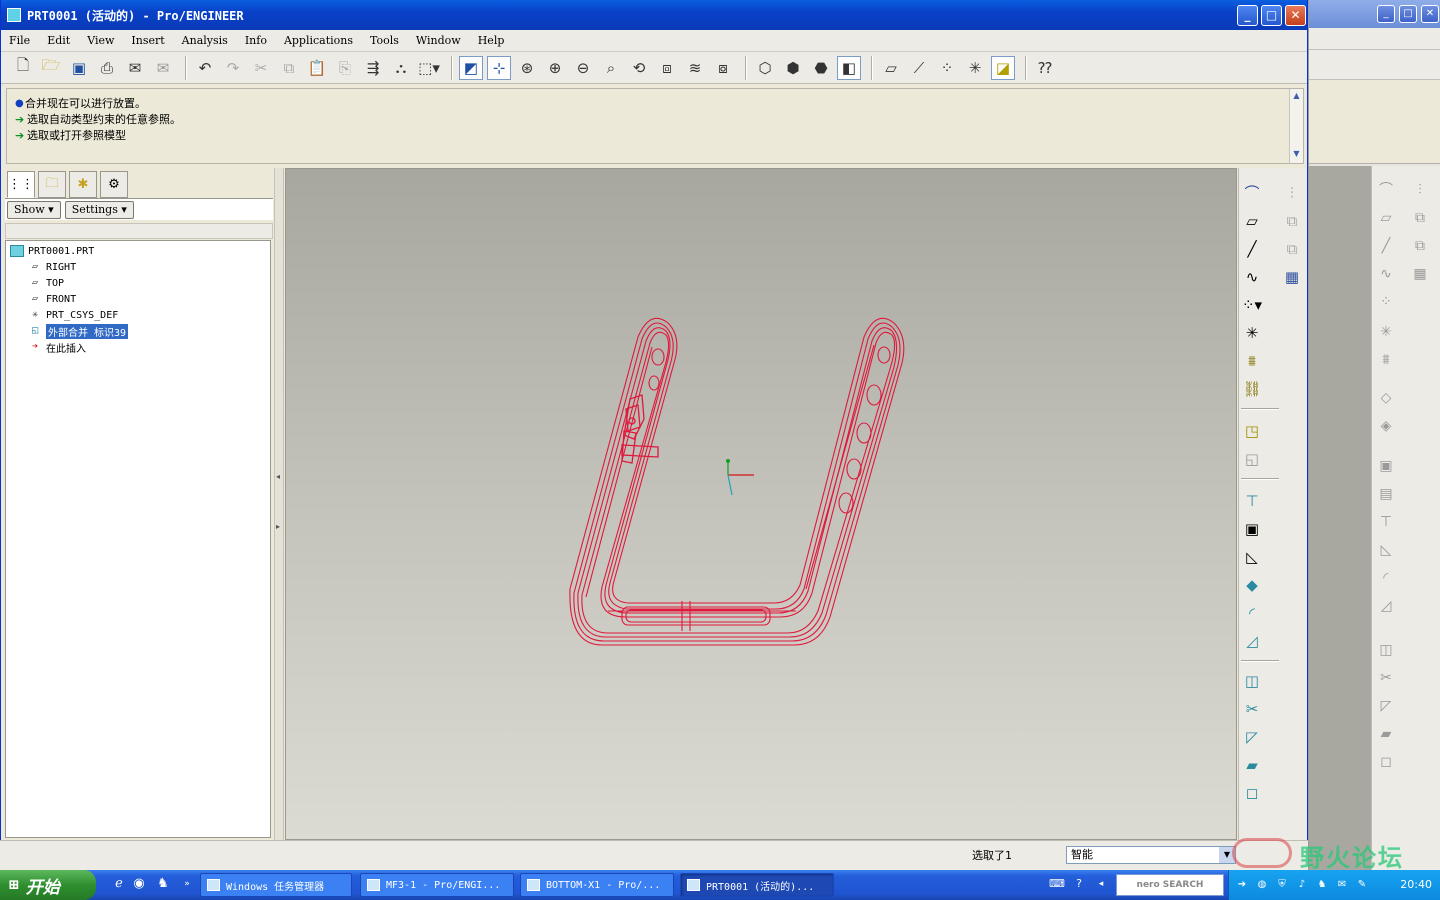 The height and width of the screenshot is (900, 1440). What do you see at coordinates (1045, 68) in the screenshot?
I see `context-help-icon: ⁇` at bounding box center [1045, 68].